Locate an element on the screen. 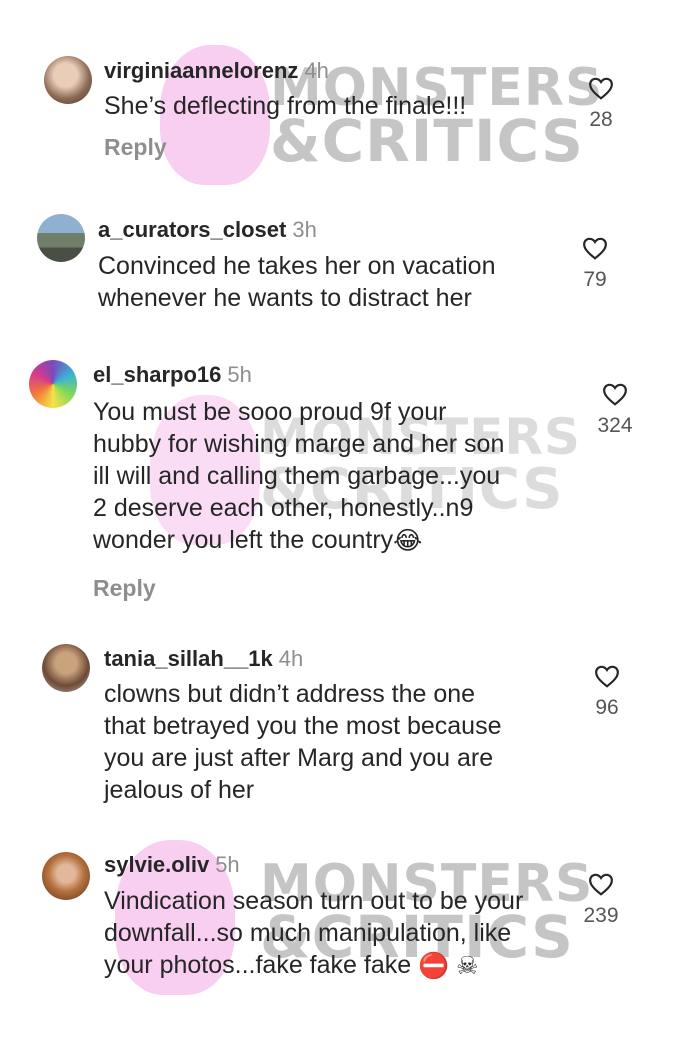  like-count: 239 is located at coordinates (601, 915).